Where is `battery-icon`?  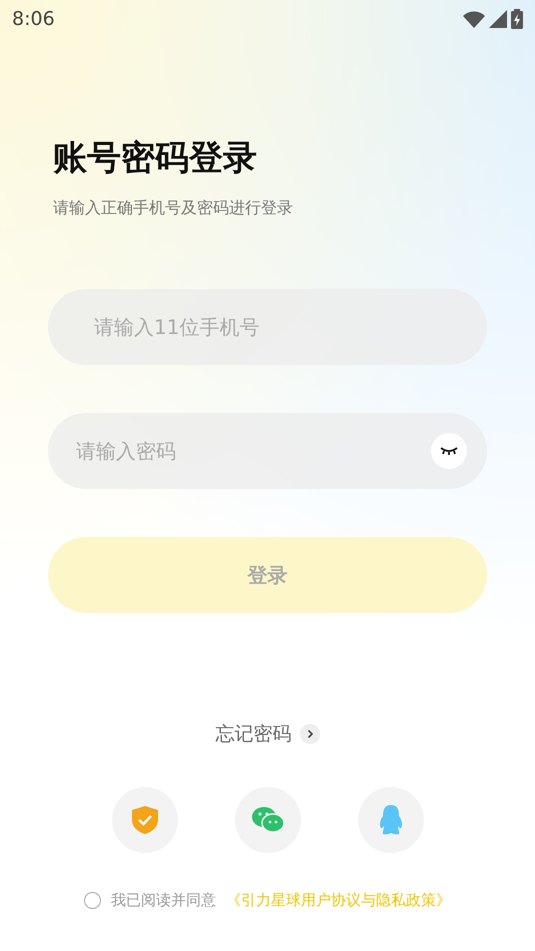
battery-icon is located at coordinates (517, 19).